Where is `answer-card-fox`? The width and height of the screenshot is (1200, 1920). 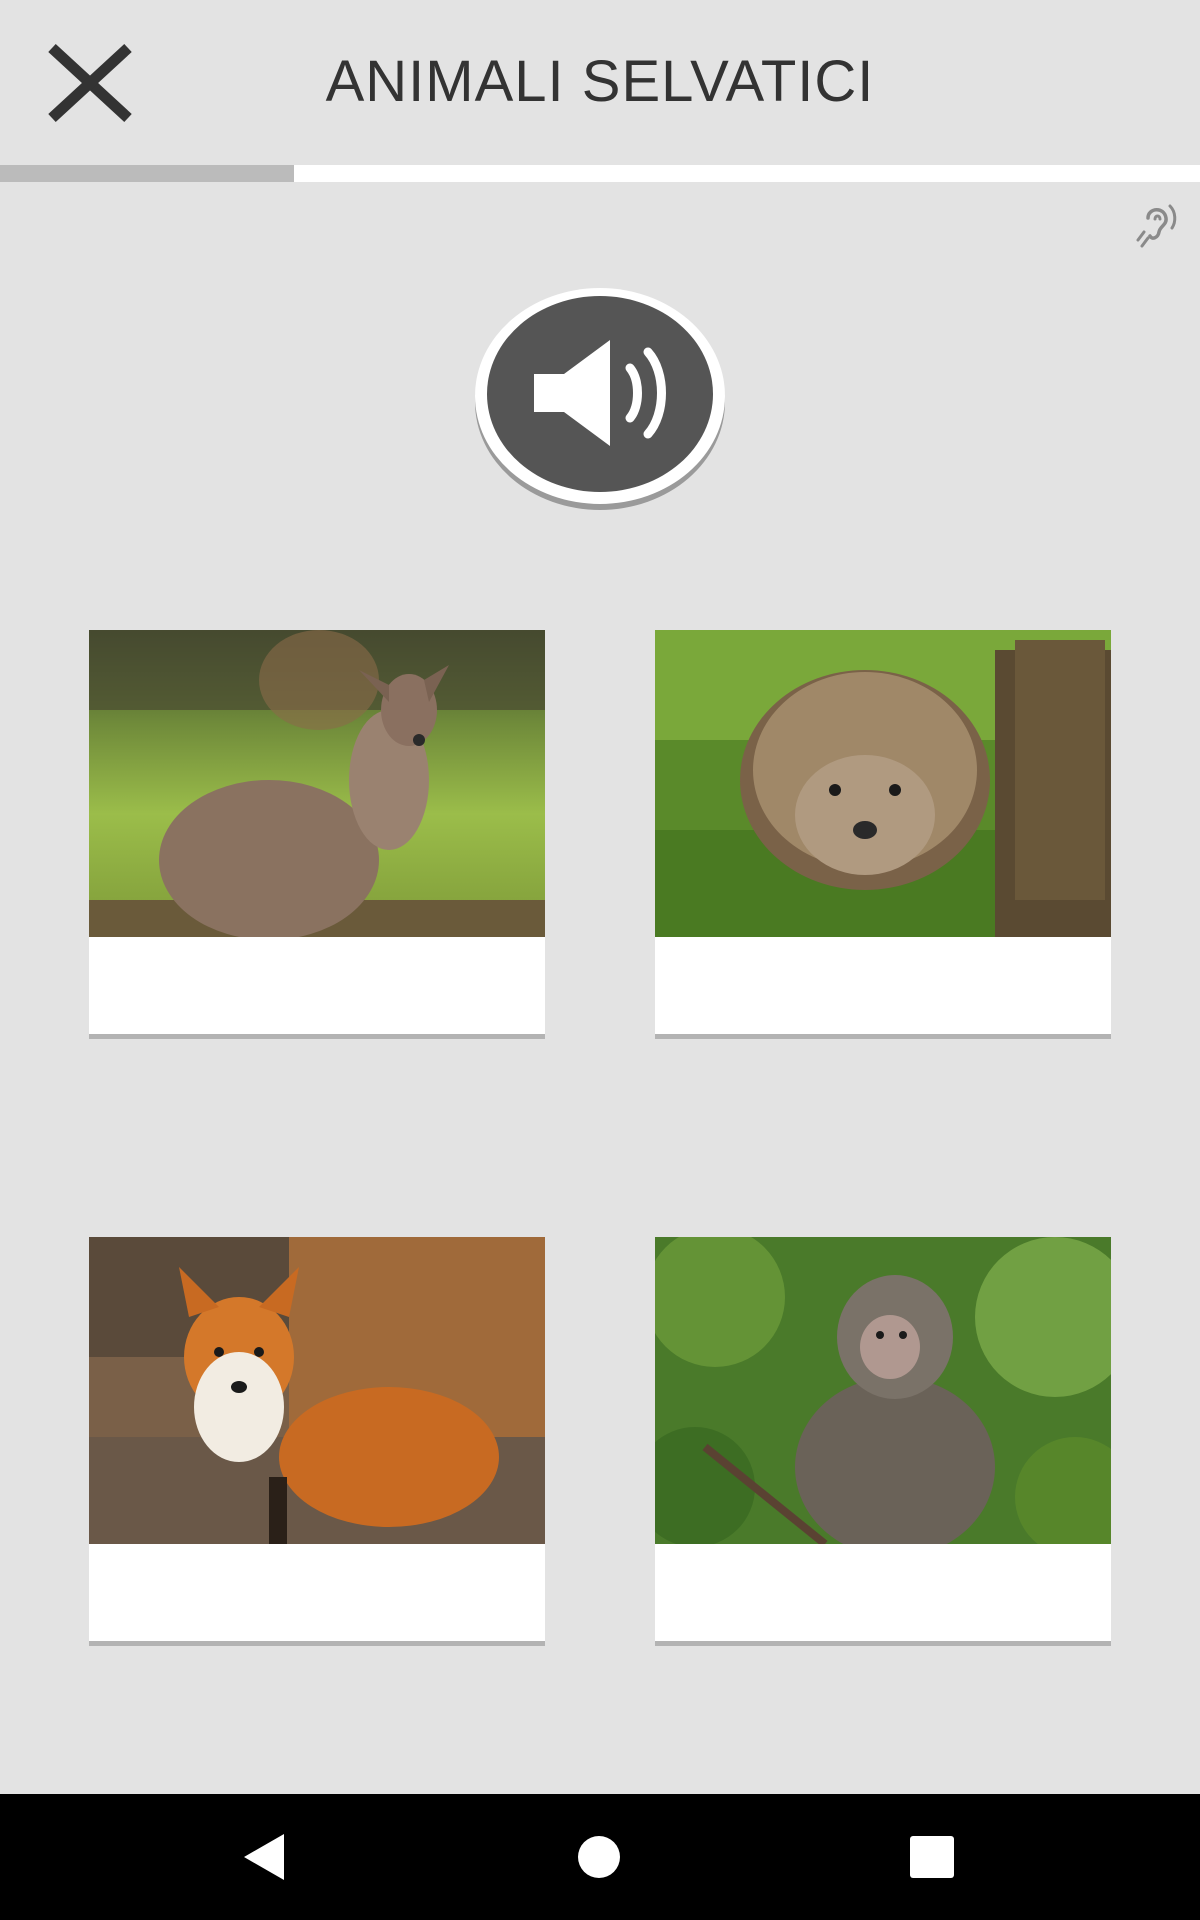 answer-card-fox is located at coordinates (317, 1439).